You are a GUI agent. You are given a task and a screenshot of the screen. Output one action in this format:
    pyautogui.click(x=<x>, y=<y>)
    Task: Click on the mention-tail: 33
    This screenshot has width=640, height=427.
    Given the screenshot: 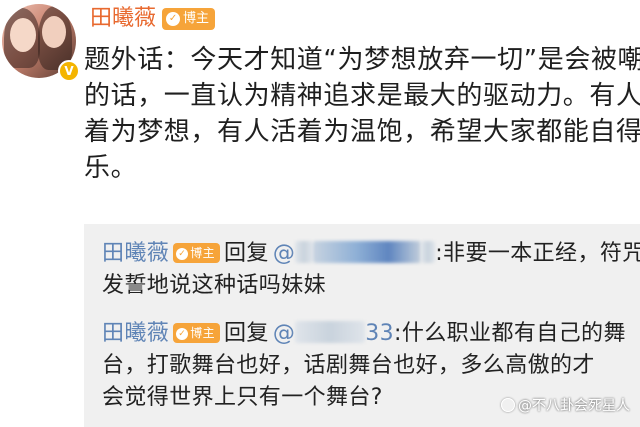 What is the action you would take?
    pyautogui.click(x=380, y=333)
    